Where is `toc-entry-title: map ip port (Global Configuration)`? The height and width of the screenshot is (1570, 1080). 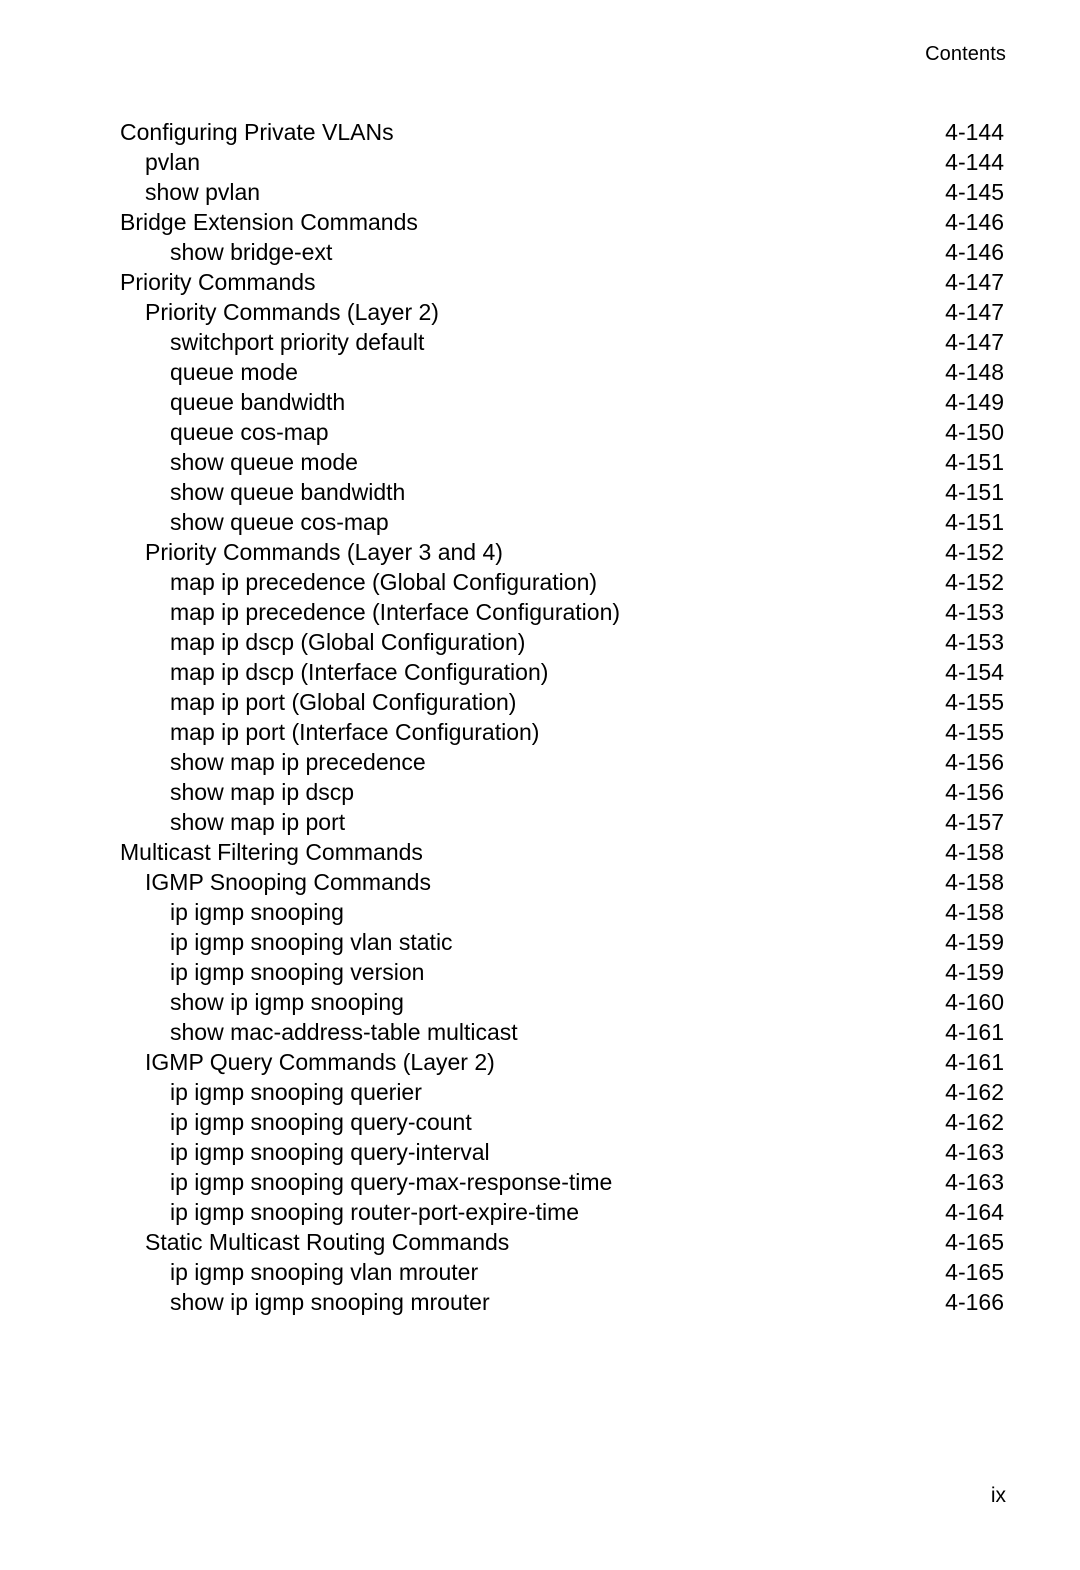 toc-entry-title: map ip port (Global Configuration) is located at coordinates (343, 702).